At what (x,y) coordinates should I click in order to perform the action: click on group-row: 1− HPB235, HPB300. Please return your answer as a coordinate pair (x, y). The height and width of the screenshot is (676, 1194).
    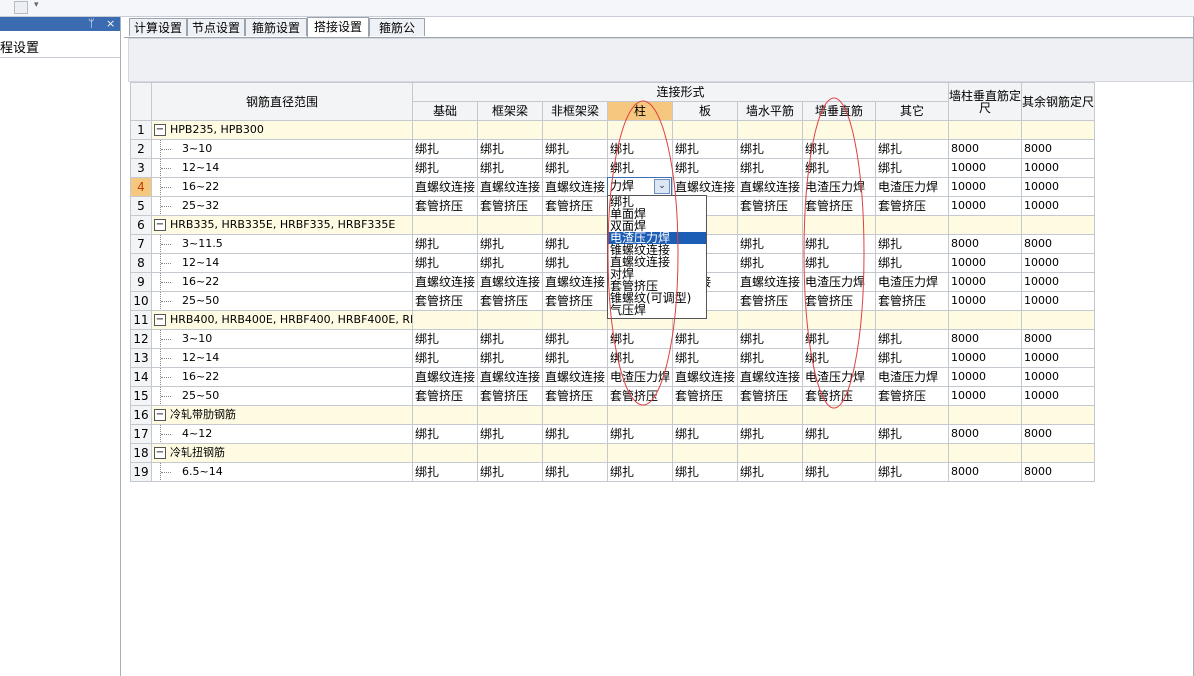
    Looking at the image, I should click on (612, 130).